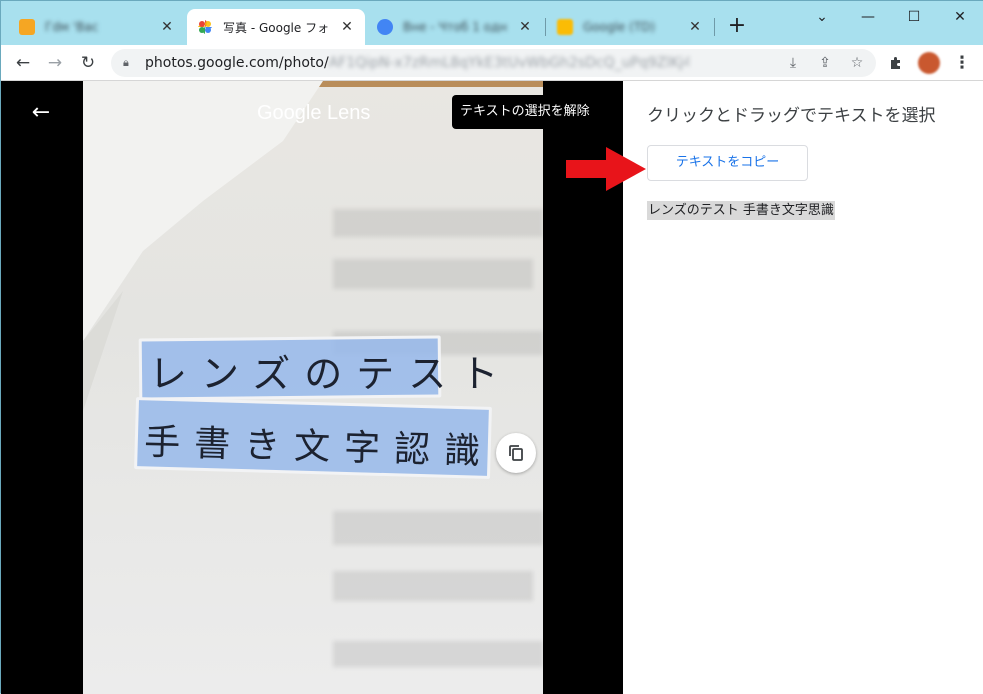  Describe the element at coordinates (929, 63) in the screenshot. I see `profile-avatar` at that location.